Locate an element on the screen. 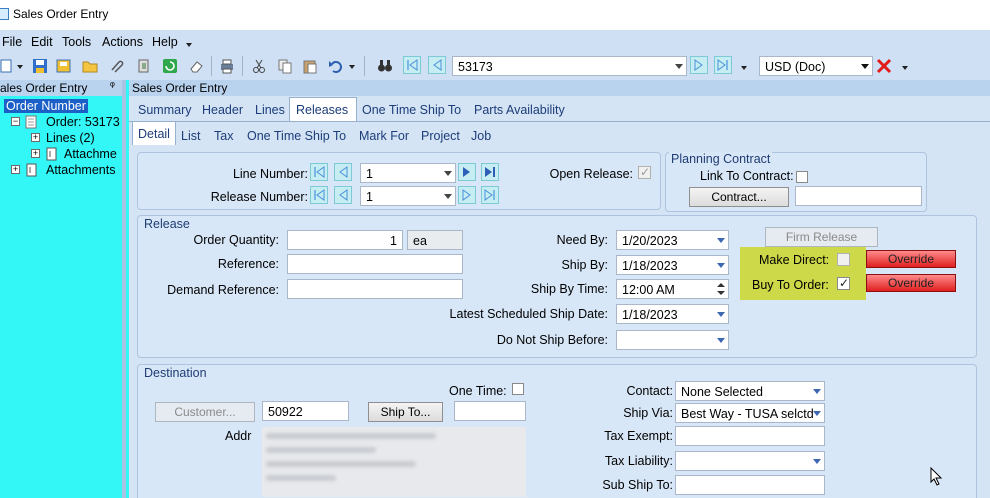 The height and width of the screenshot is (498, 990). destination-title: Destination is located at coordinates (175, 373).